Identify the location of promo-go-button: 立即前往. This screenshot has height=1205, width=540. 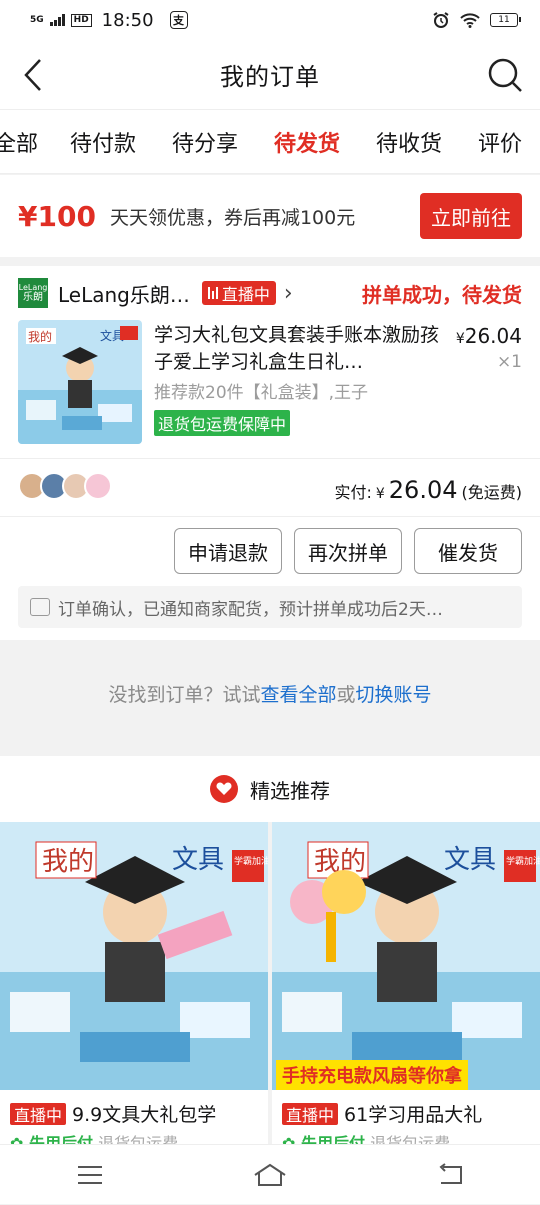
(471, 216).